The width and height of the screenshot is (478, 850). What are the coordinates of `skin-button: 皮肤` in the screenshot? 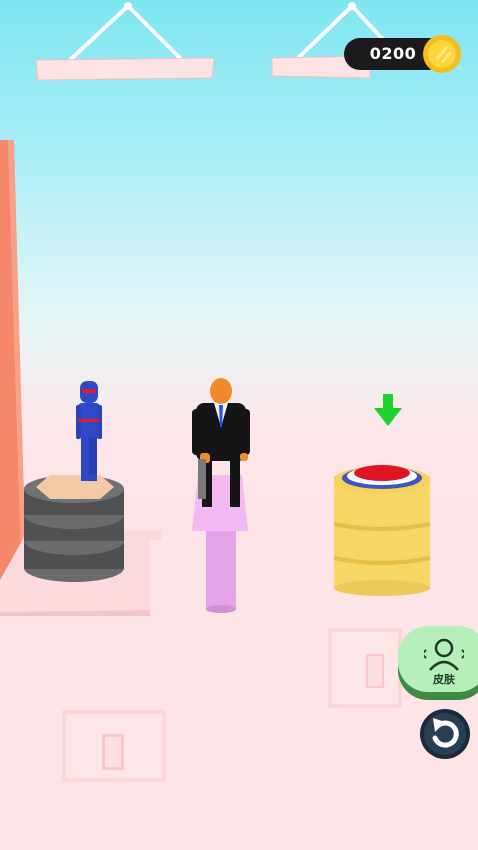 It's located at (438, 663).